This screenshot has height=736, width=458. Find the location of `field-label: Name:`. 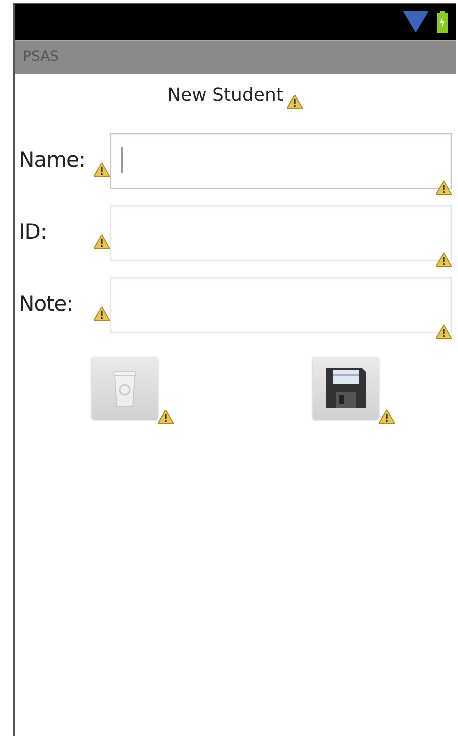

field-label: Name: is located at coordinates (53, 160).